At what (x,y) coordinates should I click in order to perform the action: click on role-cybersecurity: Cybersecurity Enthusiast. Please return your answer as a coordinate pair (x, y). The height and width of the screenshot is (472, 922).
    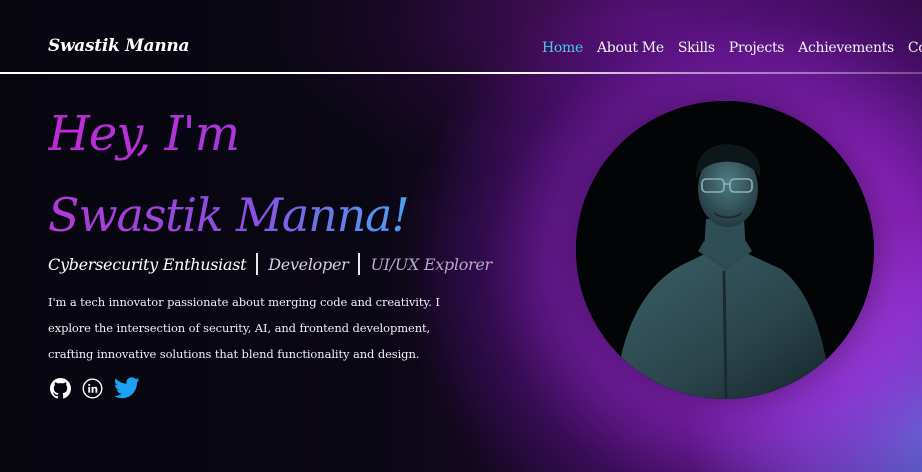
    Looking at the image, I should click on (147, 264).